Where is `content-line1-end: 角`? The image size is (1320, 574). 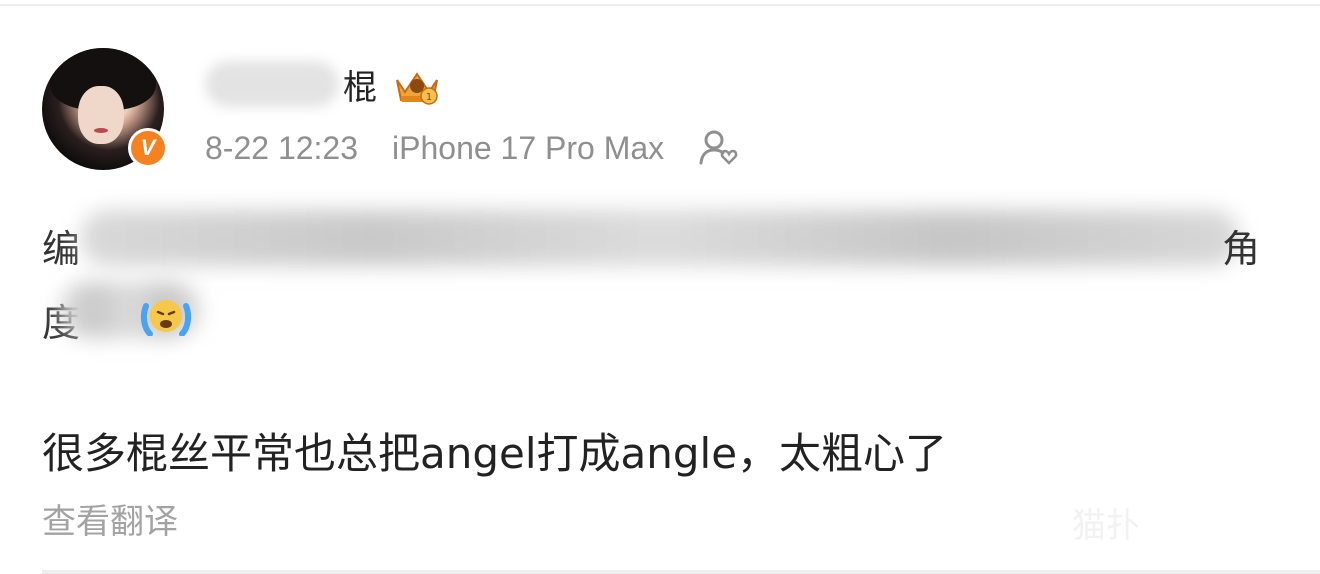 content-line1-end: 角 is located at coordinates (1241, 249).